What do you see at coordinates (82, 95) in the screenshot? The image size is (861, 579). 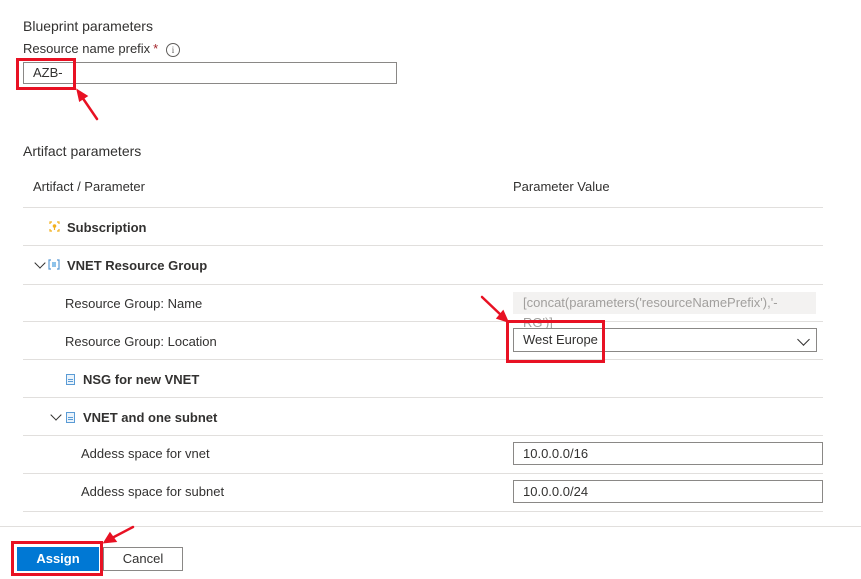 I see `arrow-head-prefix` at bounding box center [82, 95].